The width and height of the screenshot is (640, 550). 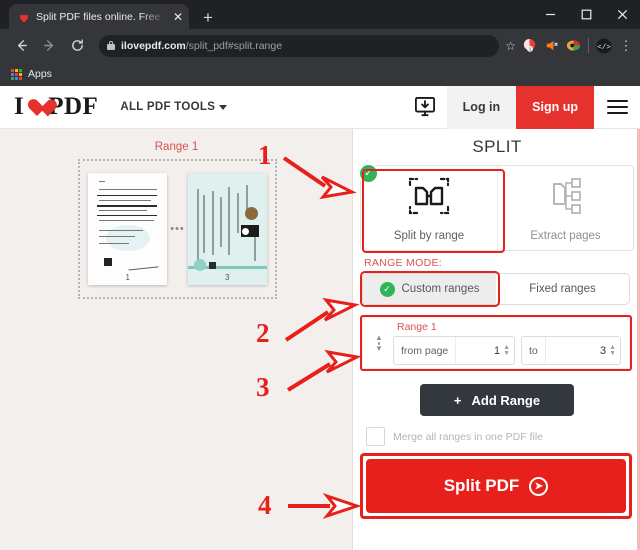 What do you see at coordinates (510, 46) in the screenshot?
I see `bookmark-star-icon: ☆` at bounding box center [510, 46].